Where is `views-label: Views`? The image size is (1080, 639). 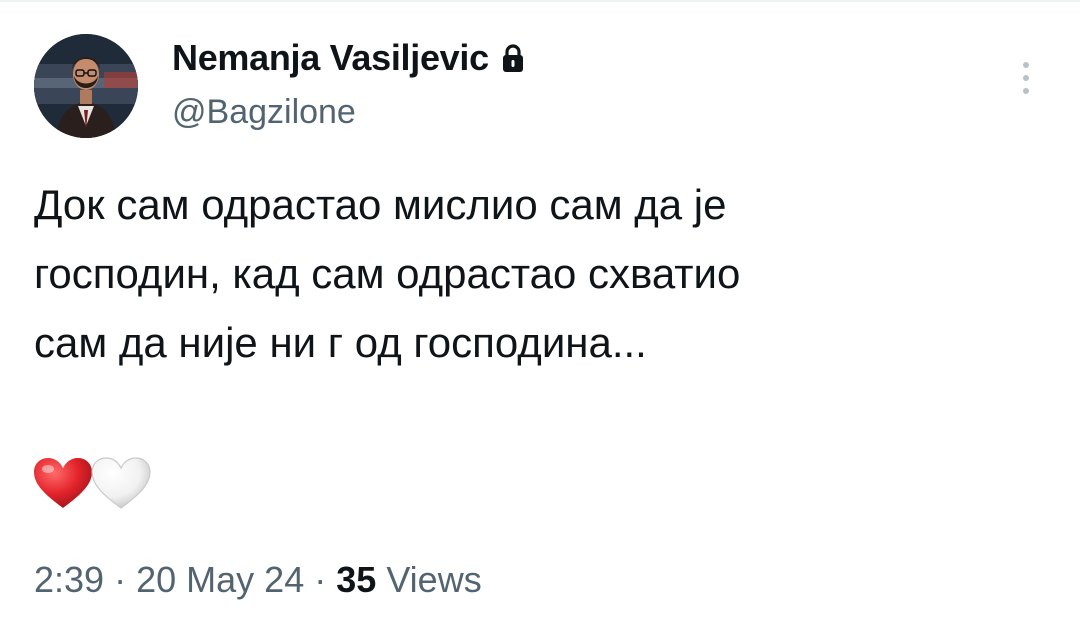
views-label: Views is located at coordinates (433, 579).